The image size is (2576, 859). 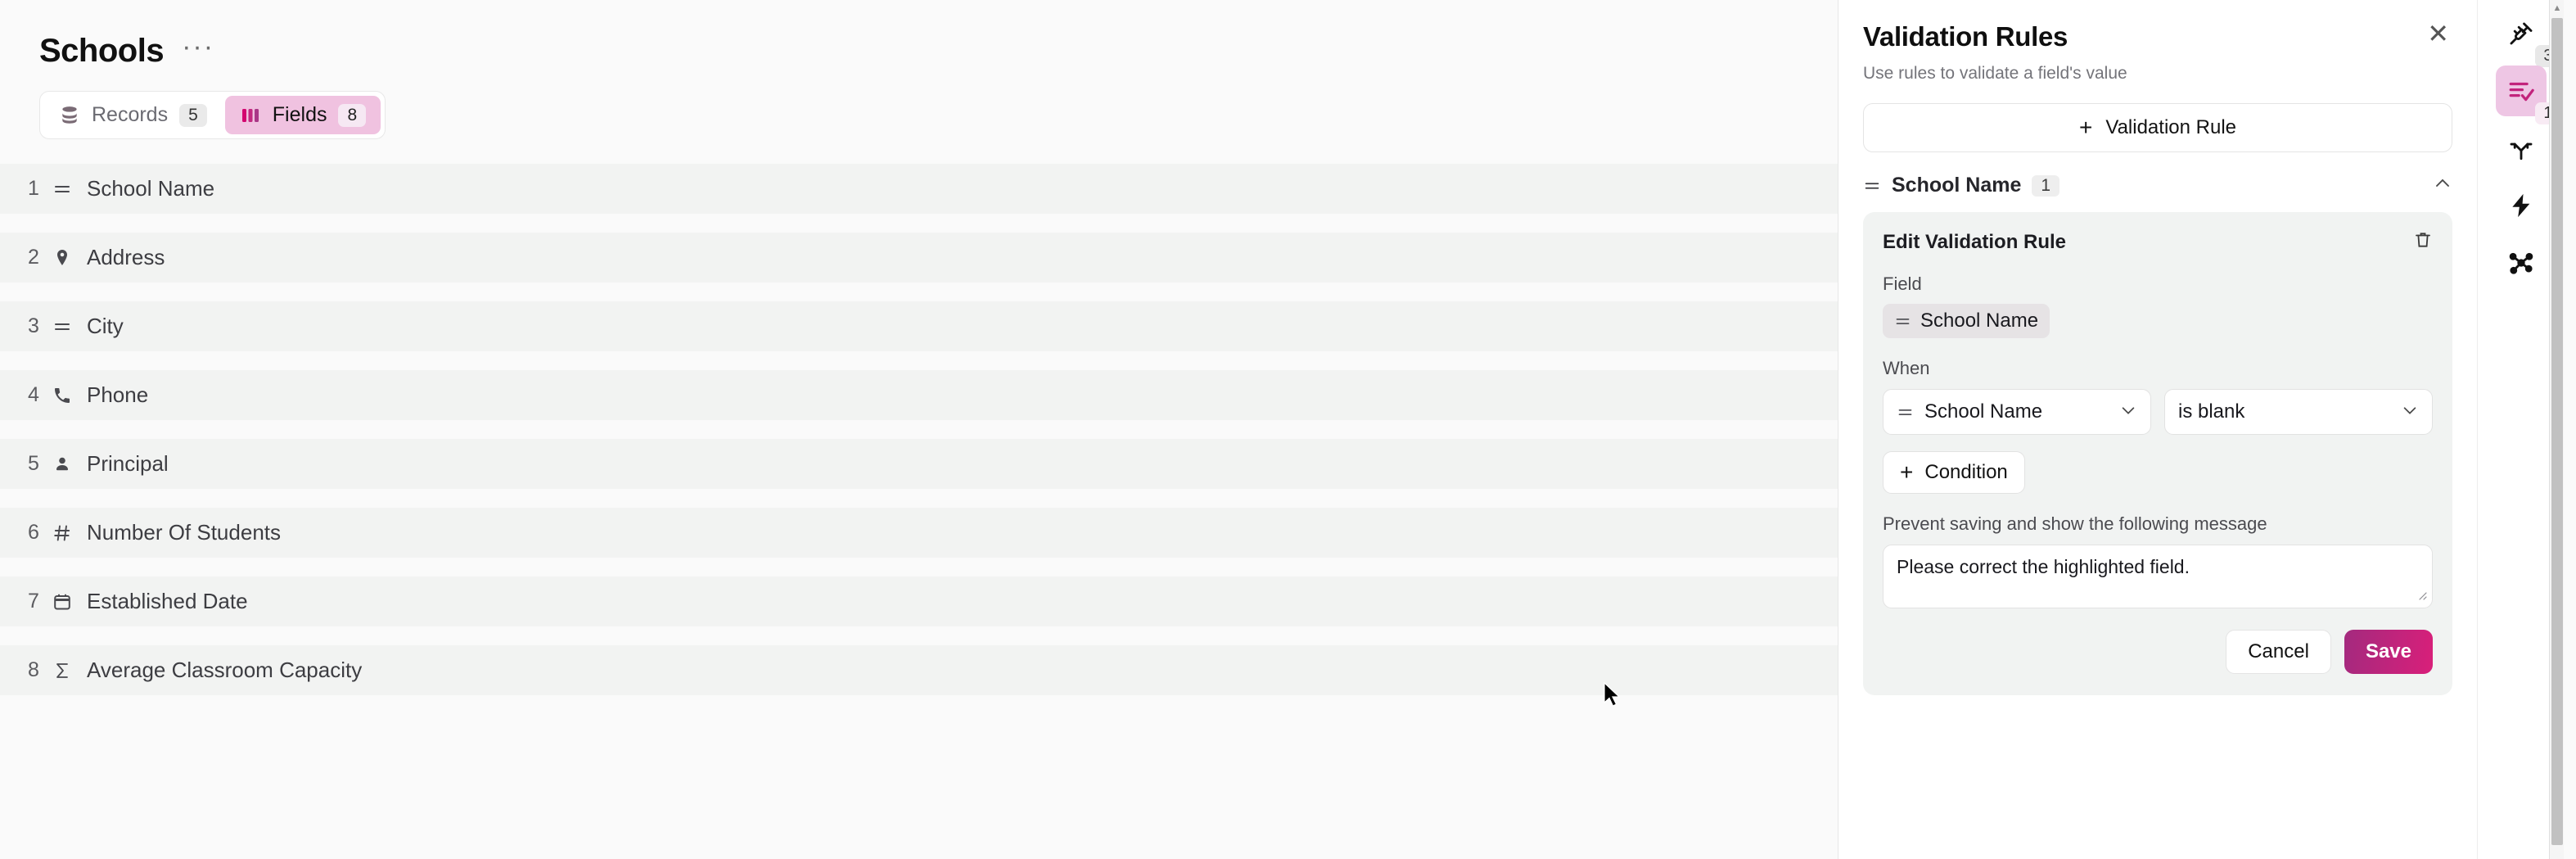 What do you see at coordinates (250, 116) in the screenshot?
I see `columns-icon` at bounding box center [250, 116].